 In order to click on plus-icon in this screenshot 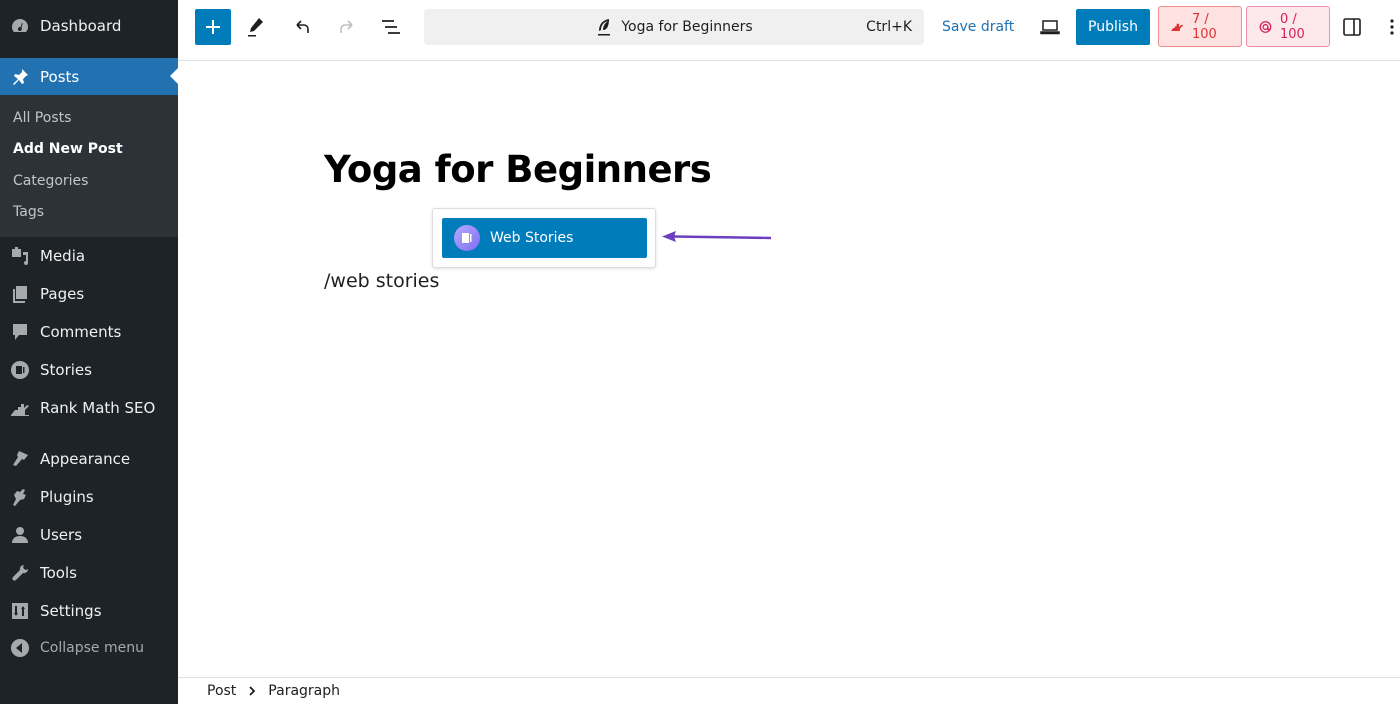, I will do `click(213, 27)`.